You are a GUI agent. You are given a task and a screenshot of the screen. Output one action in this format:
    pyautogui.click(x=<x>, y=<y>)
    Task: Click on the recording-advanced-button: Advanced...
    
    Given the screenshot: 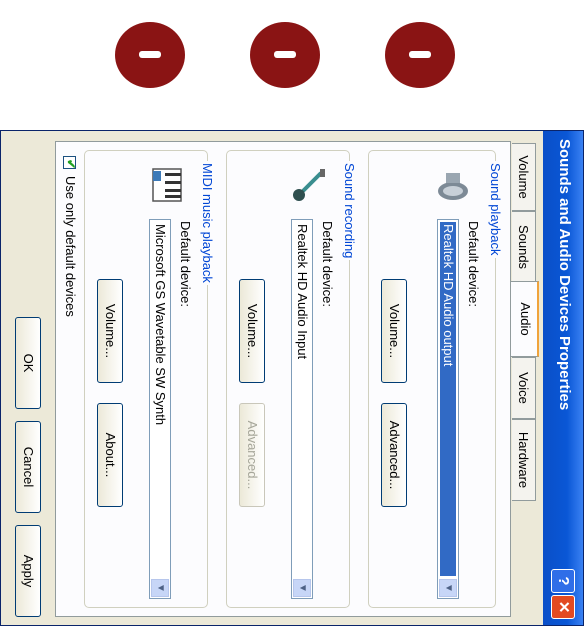 What is the action you would take?
    pyautogui.click(x=252, y=455)
    